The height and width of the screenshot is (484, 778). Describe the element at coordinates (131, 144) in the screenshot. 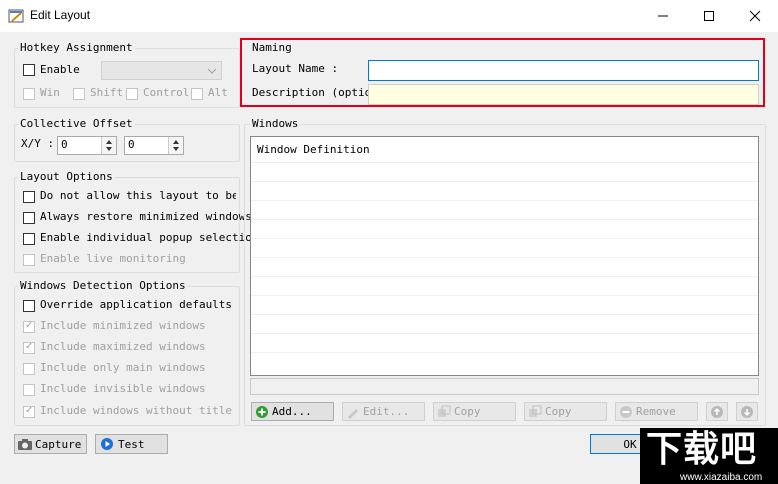

I see `offset-y-value: 0` at that location.